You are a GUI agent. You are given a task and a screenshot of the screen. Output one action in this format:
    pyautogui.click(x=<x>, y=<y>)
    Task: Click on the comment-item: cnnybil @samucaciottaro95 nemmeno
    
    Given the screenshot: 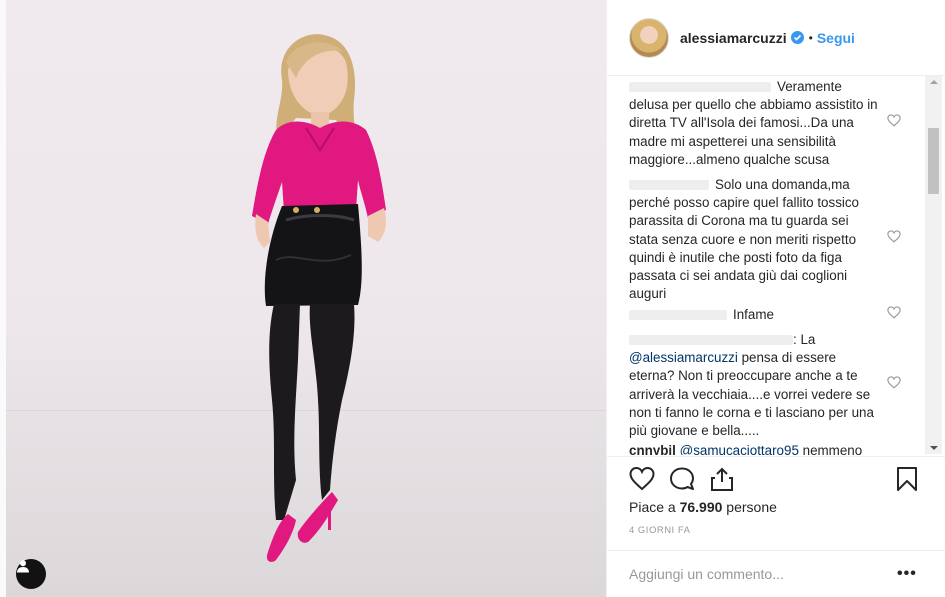 What is the action you would take?
    pyautogui.click(x=754, y=448)
    